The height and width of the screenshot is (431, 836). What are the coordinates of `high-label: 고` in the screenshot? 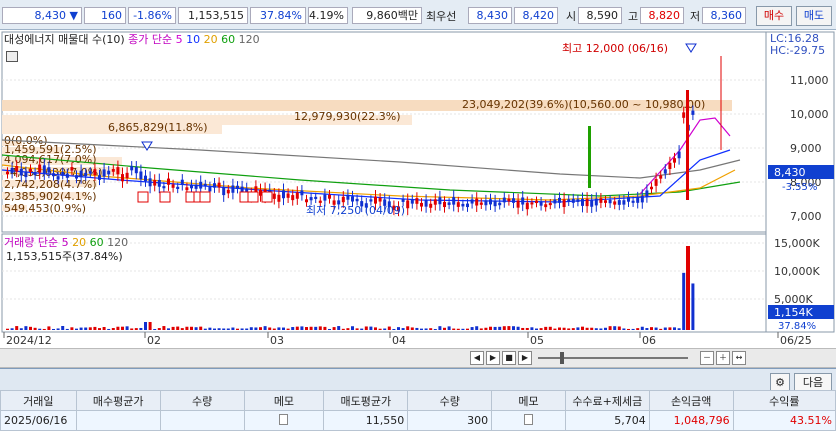 It's located at (633, 16).